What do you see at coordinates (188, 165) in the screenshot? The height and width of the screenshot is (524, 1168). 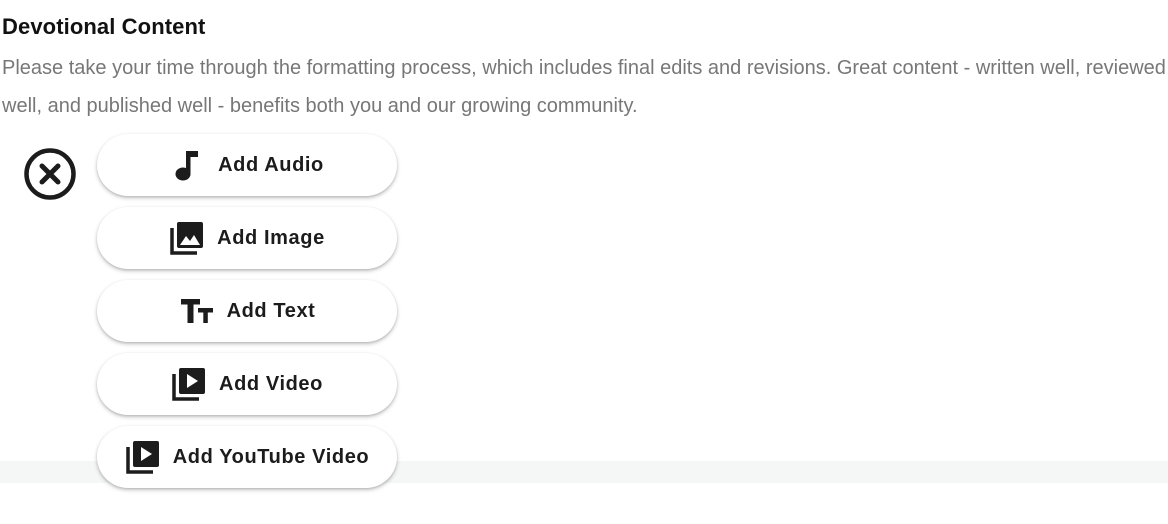 I see `music-note-icon` at bounding box center [188, 165].